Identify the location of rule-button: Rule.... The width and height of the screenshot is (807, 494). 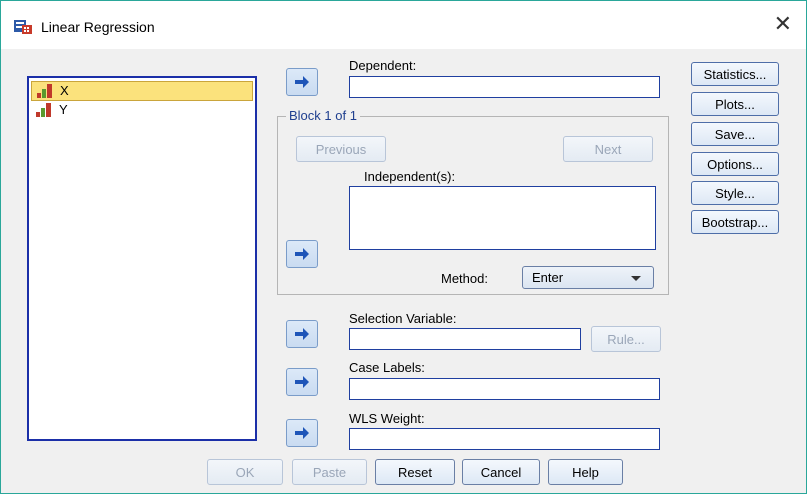
(626, 339).